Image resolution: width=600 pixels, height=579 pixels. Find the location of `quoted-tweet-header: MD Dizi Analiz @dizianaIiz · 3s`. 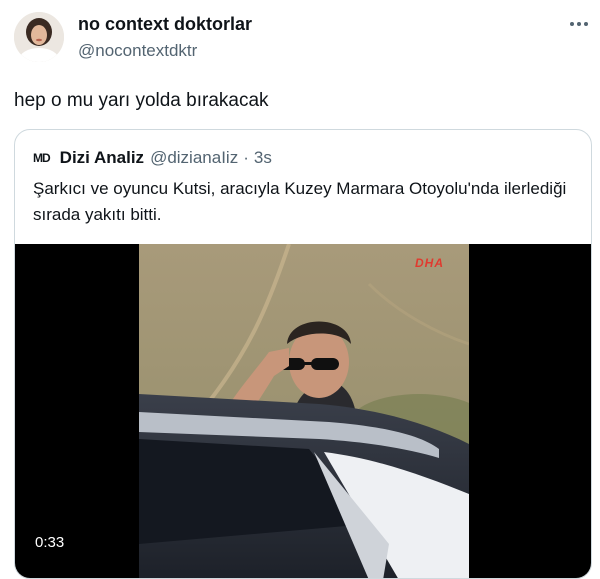

quoted-tweet-header: MD Dizi Analiz @dizianaIiz · 3s is located at coordinates (152, 158).